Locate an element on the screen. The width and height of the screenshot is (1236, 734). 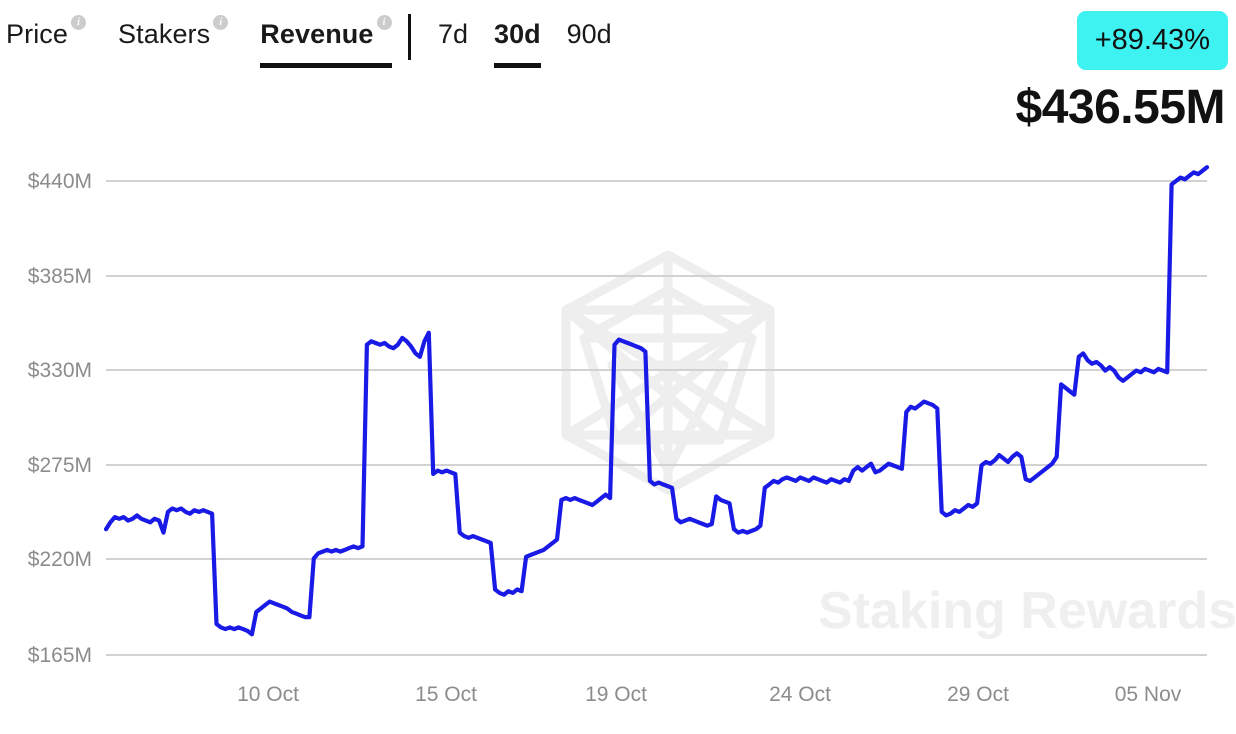
staking-rewards-polyhedron-logo is located at coordinates (668, 372).